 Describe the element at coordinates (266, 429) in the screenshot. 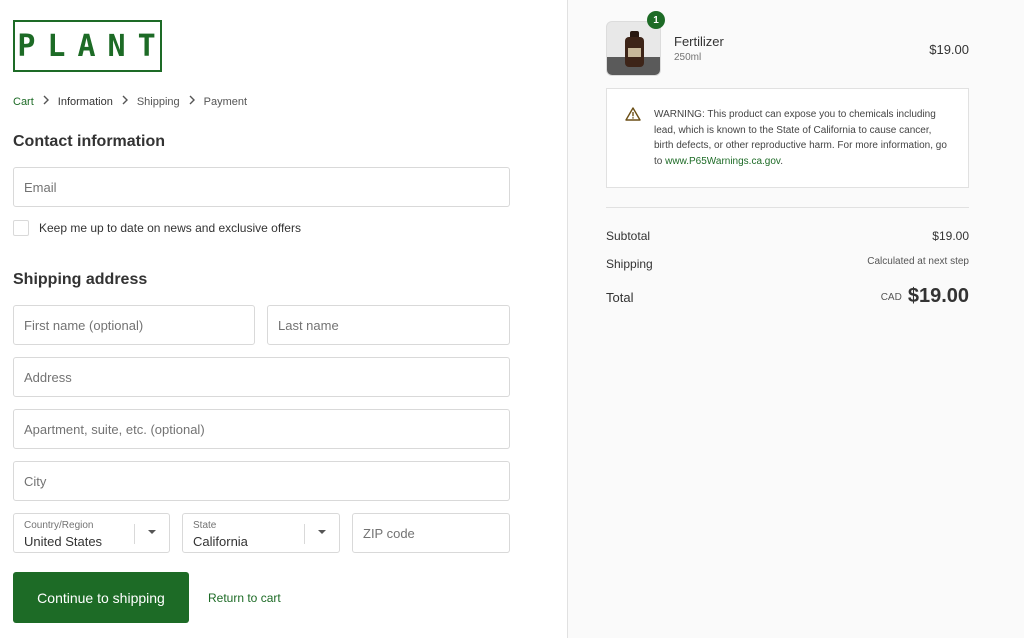

I see `apartment-input` at that location.